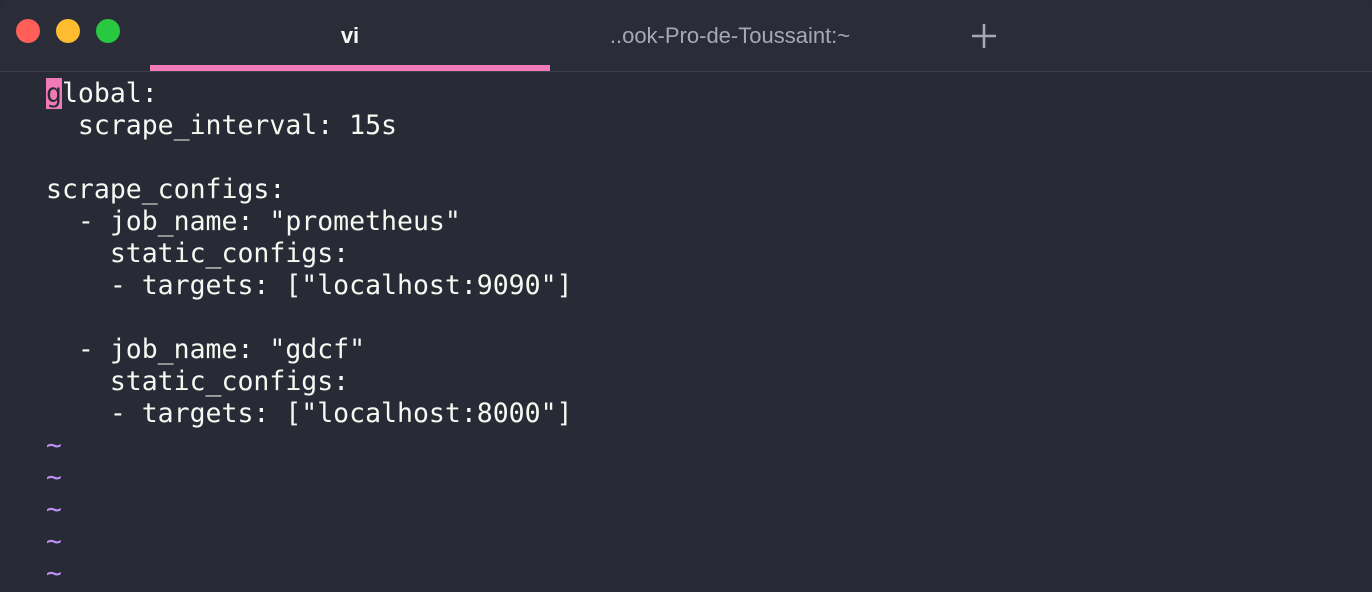  I want to click on editor-line: - job_name: "prometheus", so click(253, 221).